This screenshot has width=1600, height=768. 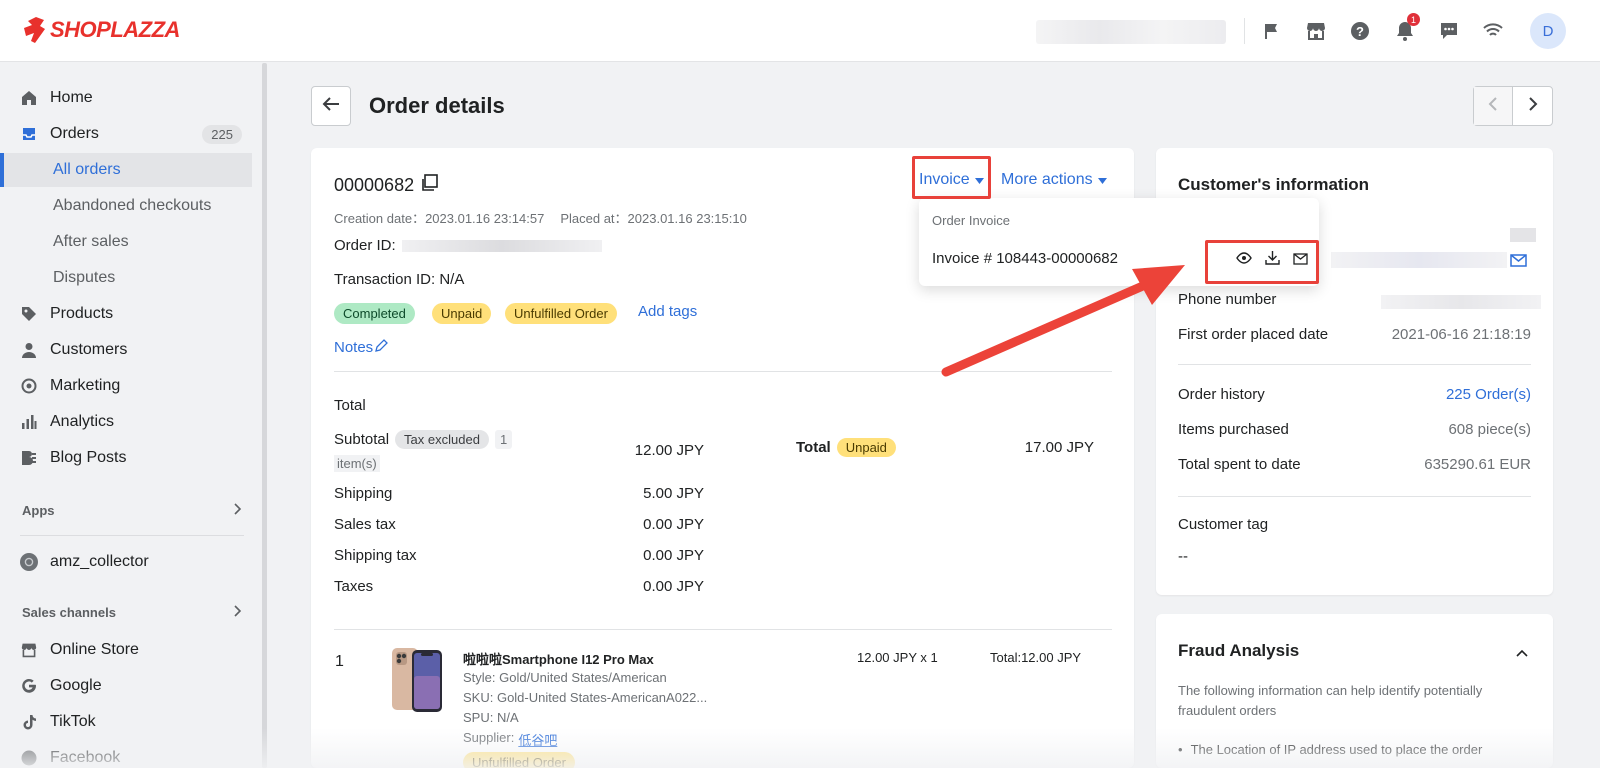 I want to click on sidebar-item-google: Google, so click(x=126, y=686).